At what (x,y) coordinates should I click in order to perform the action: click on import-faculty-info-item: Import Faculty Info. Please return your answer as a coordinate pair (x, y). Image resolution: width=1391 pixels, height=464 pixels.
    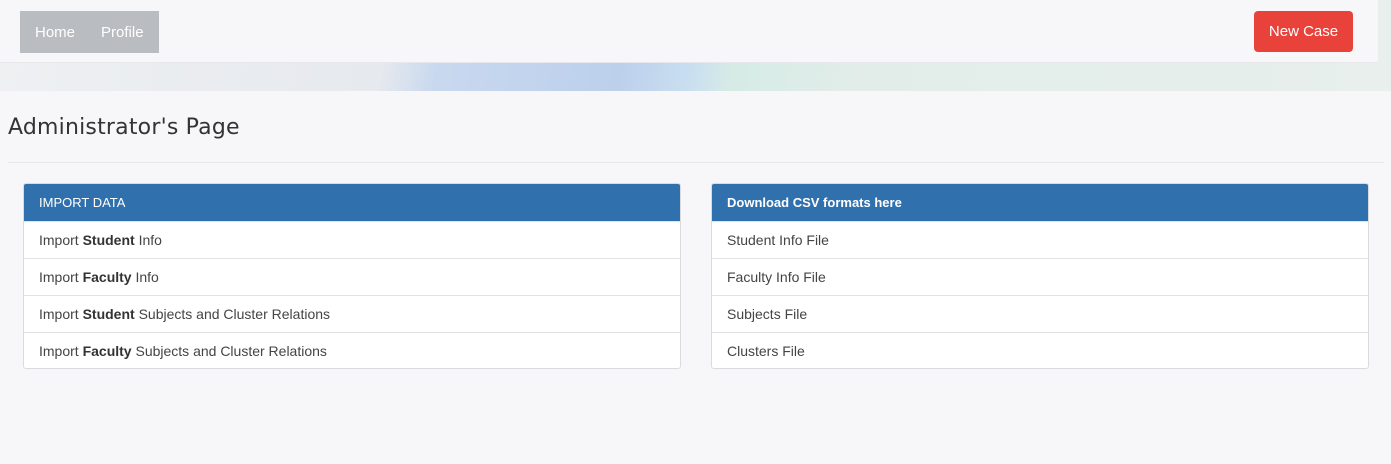
    Looking at the image, I should click on (352, 276).